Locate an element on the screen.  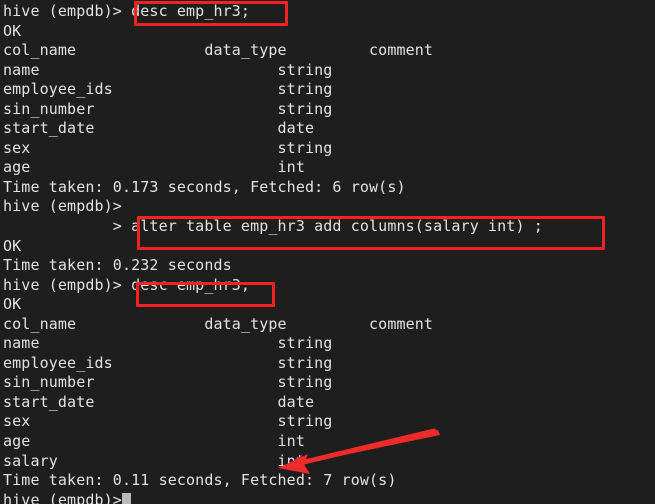
text-cursor is located at coordinates (126, 498).